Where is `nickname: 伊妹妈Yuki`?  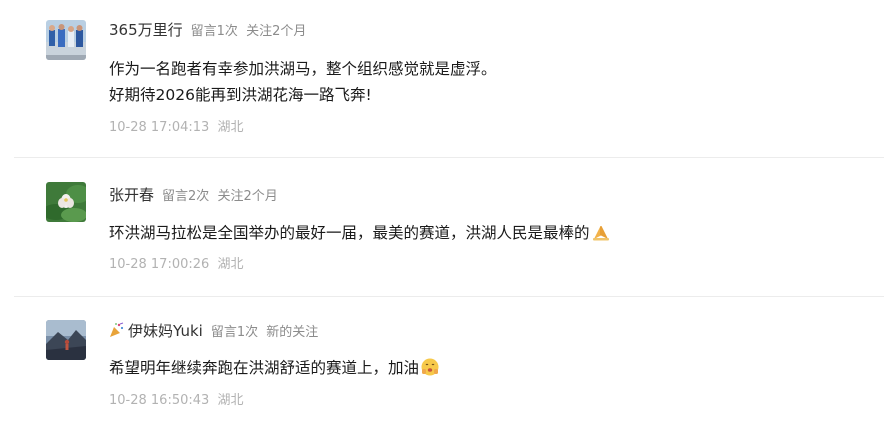 nickname: 伊妹妈Yuki is located at coordinates (156, 331).